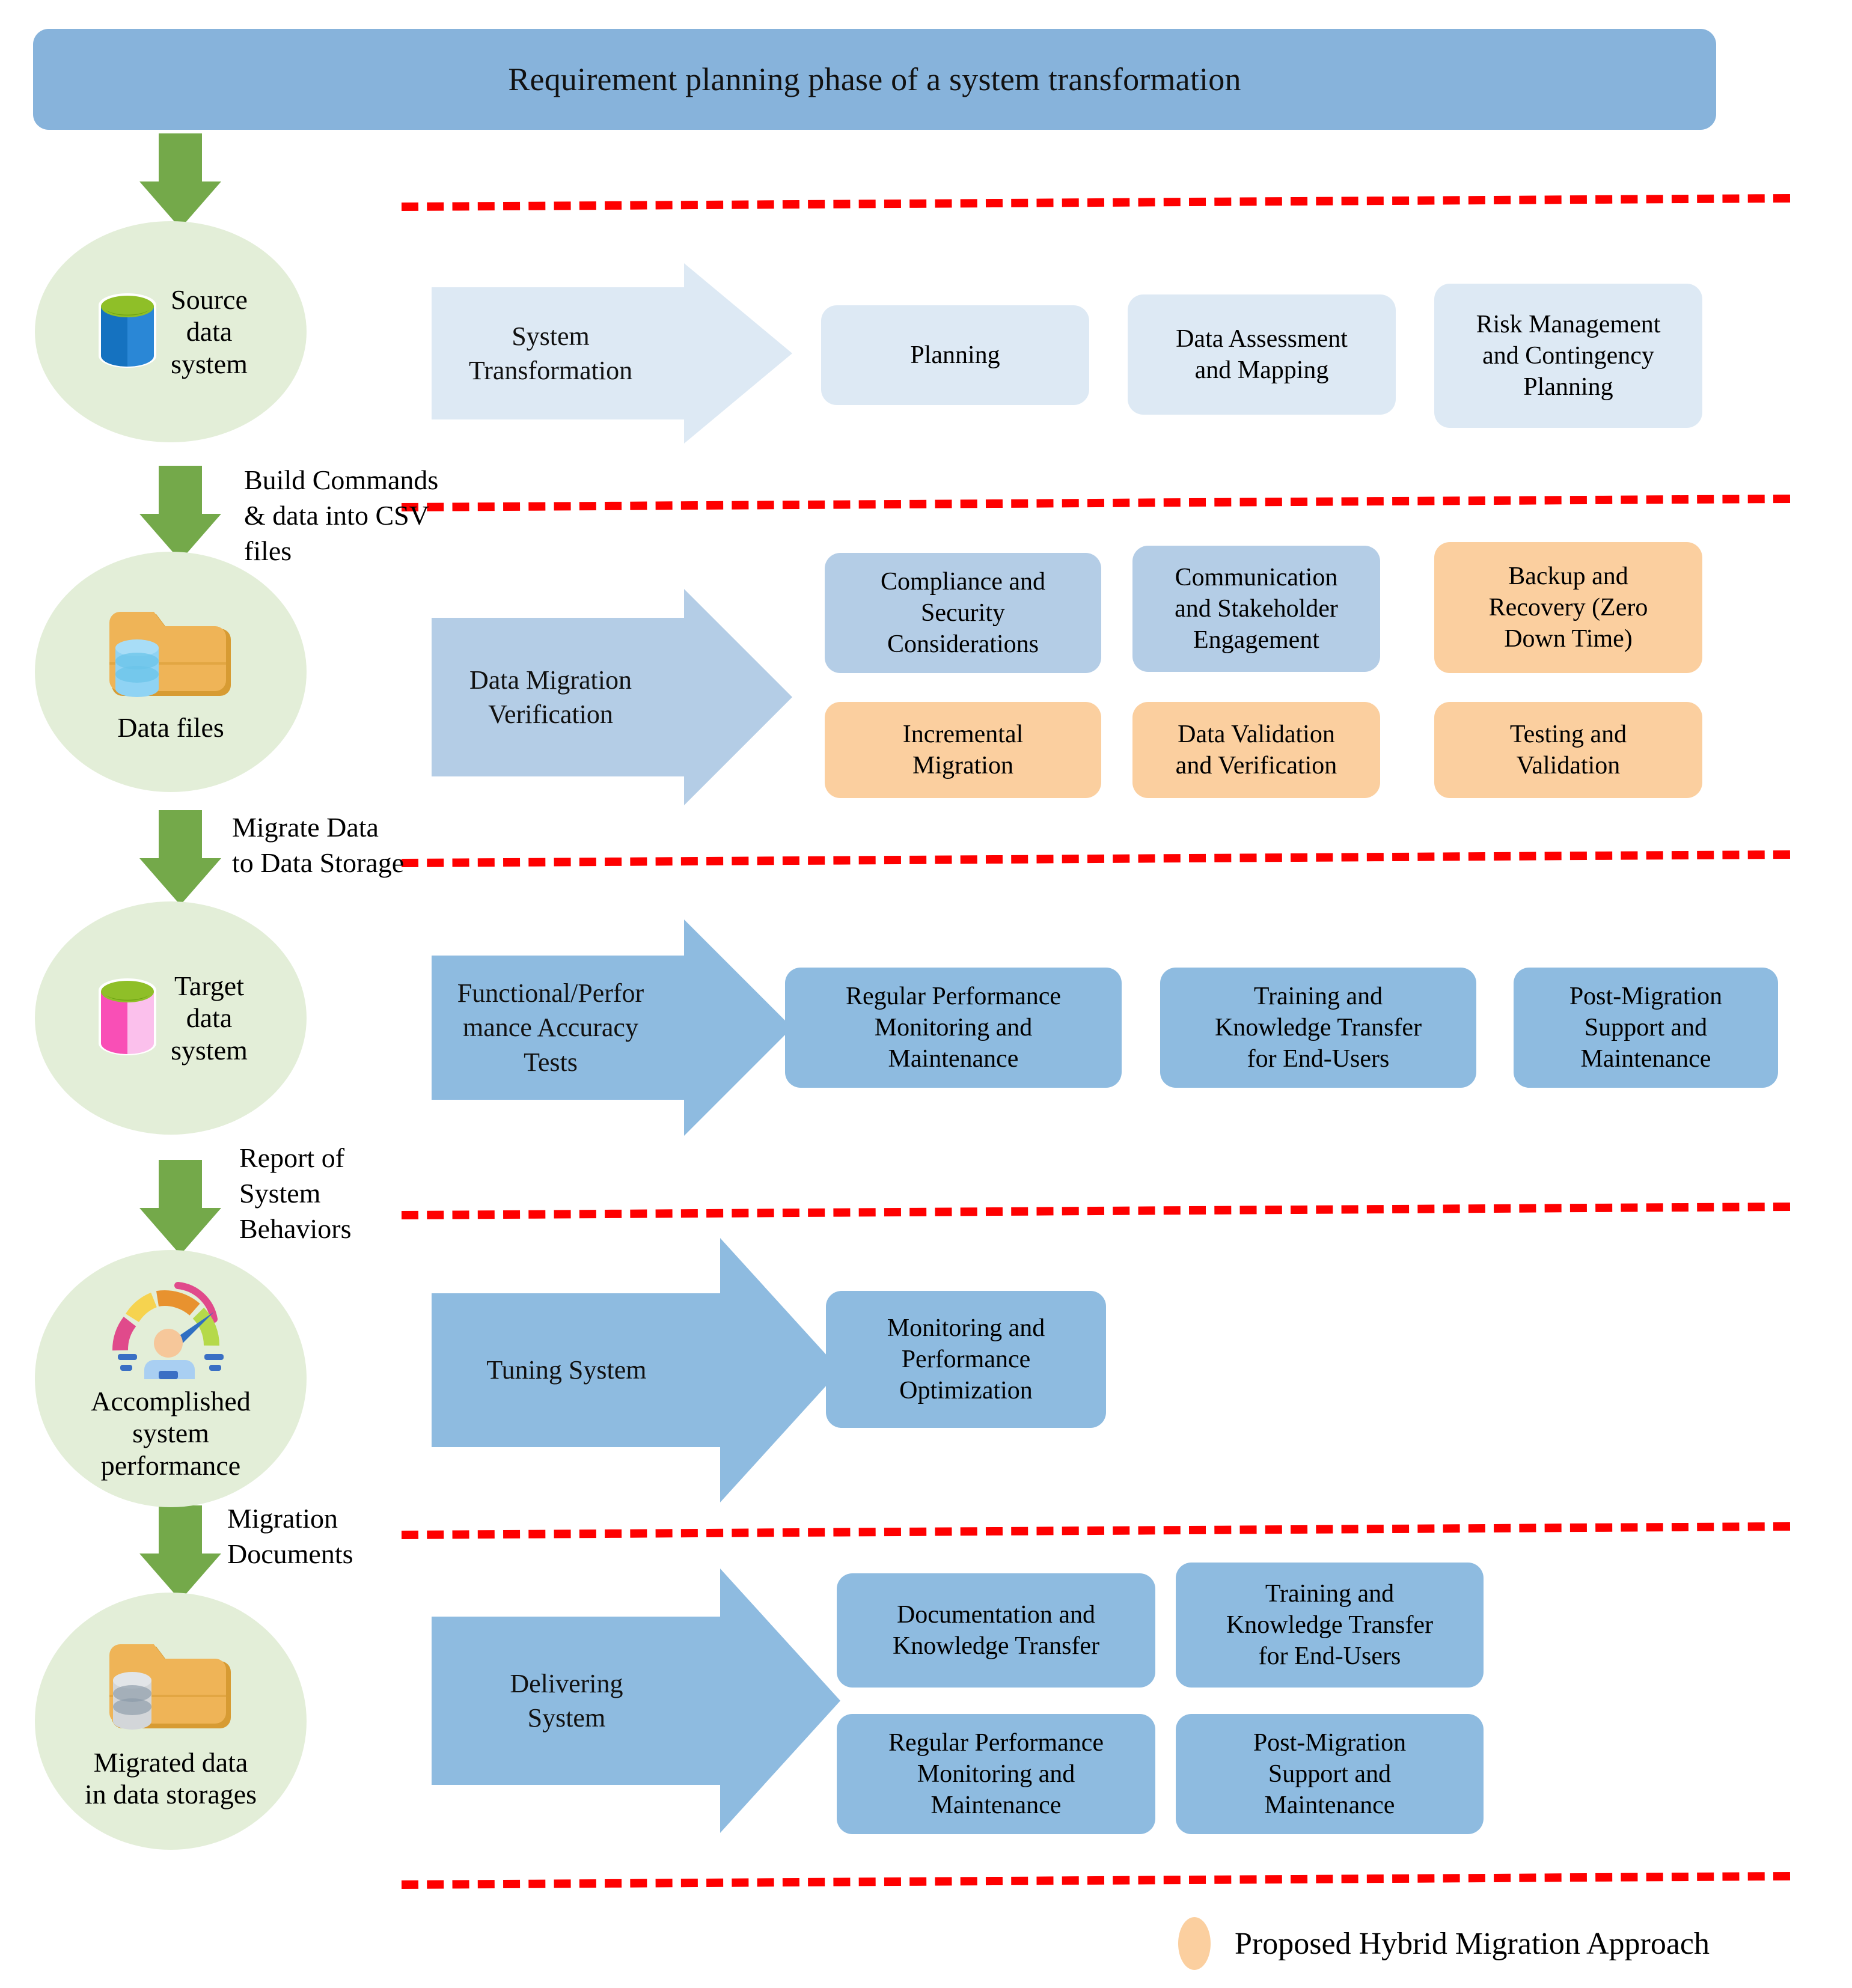  What do you see at coordinates (209, 331) in the screenshot?
I see `node-label: Source data system` at bounding box center [209, 331].